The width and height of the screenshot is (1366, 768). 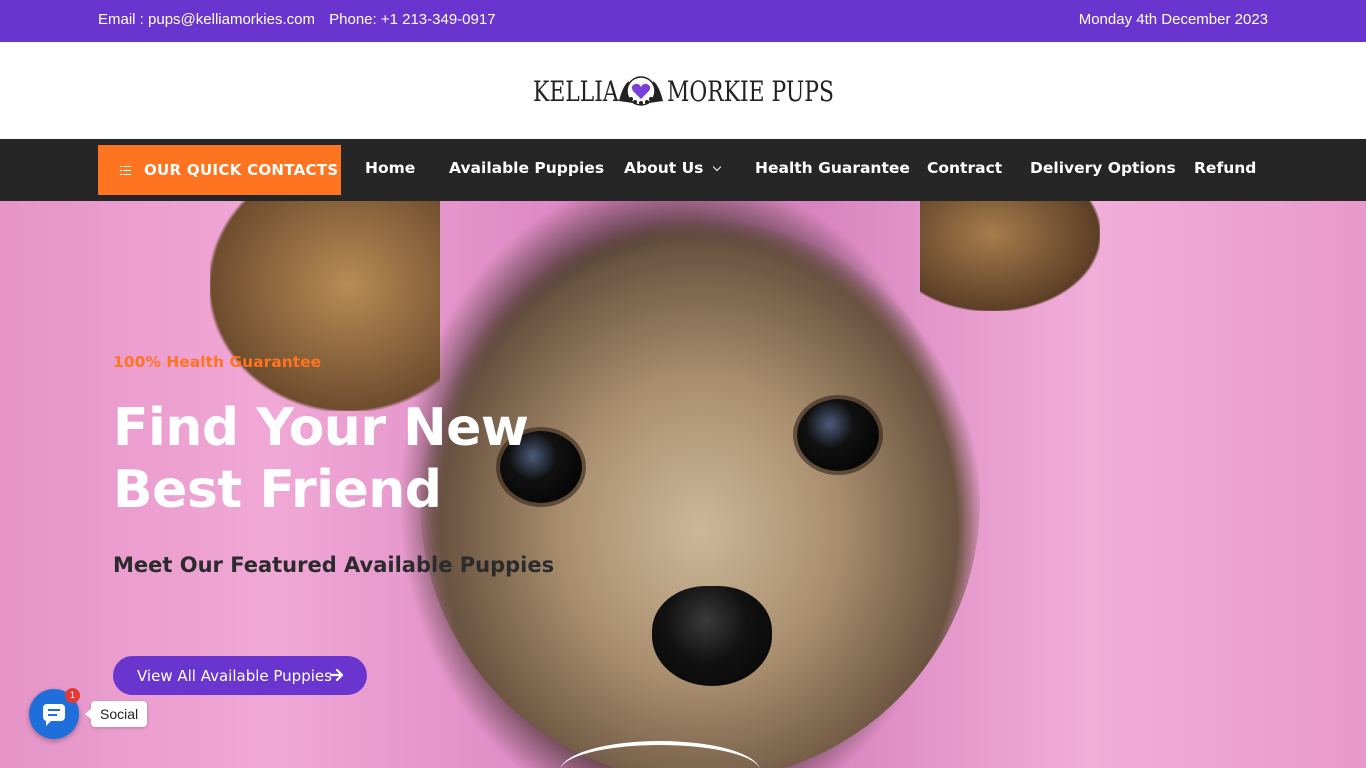 I want to click on hero-headline-line2: Best Friend, so click(x=277, y=490).